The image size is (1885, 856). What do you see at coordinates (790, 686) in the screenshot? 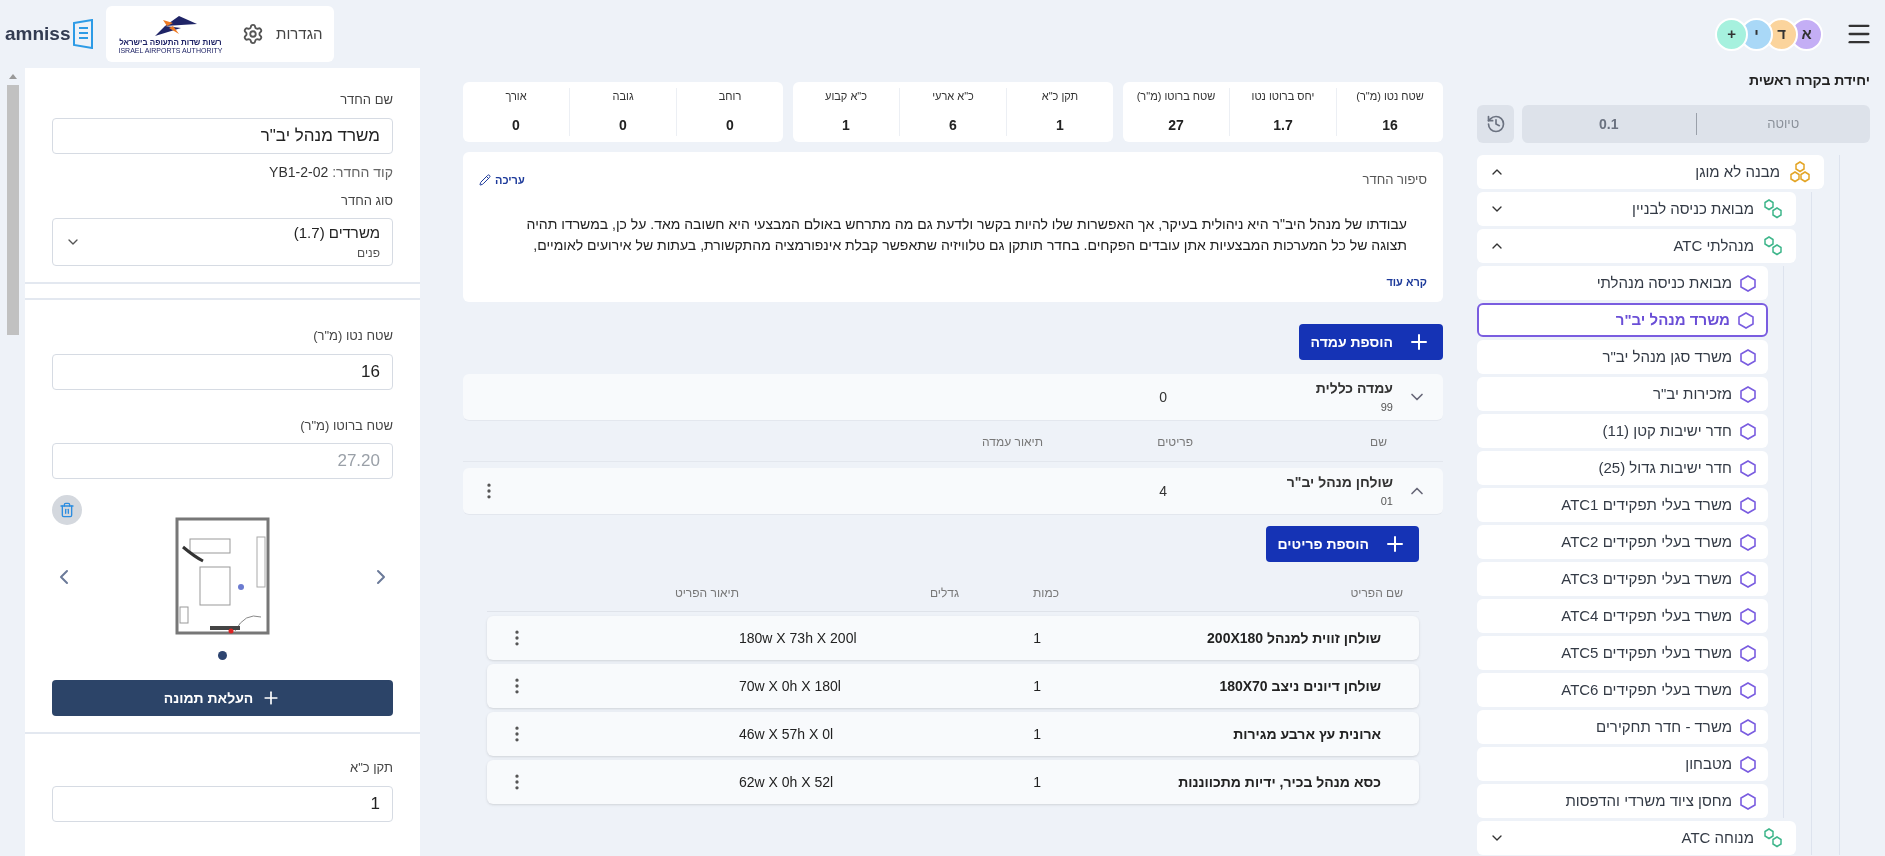
I see `item-size: 70w X 0h X 180l` at bounding box center [790, 686].